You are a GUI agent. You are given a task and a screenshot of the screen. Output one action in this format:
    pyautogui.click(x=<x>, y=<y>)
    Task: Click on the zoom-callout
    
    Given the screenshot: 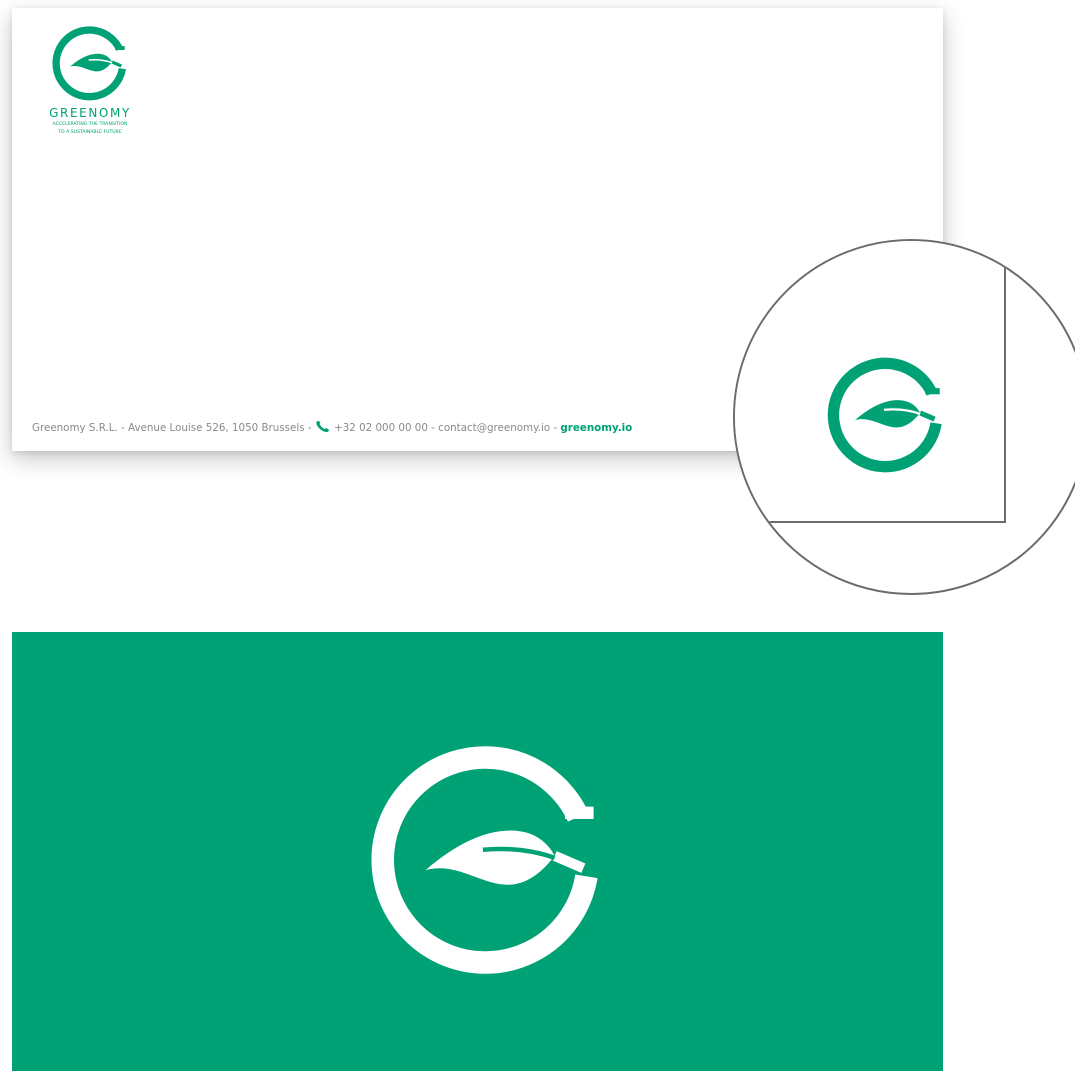 What is the action you would take?
    pyautogui.click(x=904, y=417)
    